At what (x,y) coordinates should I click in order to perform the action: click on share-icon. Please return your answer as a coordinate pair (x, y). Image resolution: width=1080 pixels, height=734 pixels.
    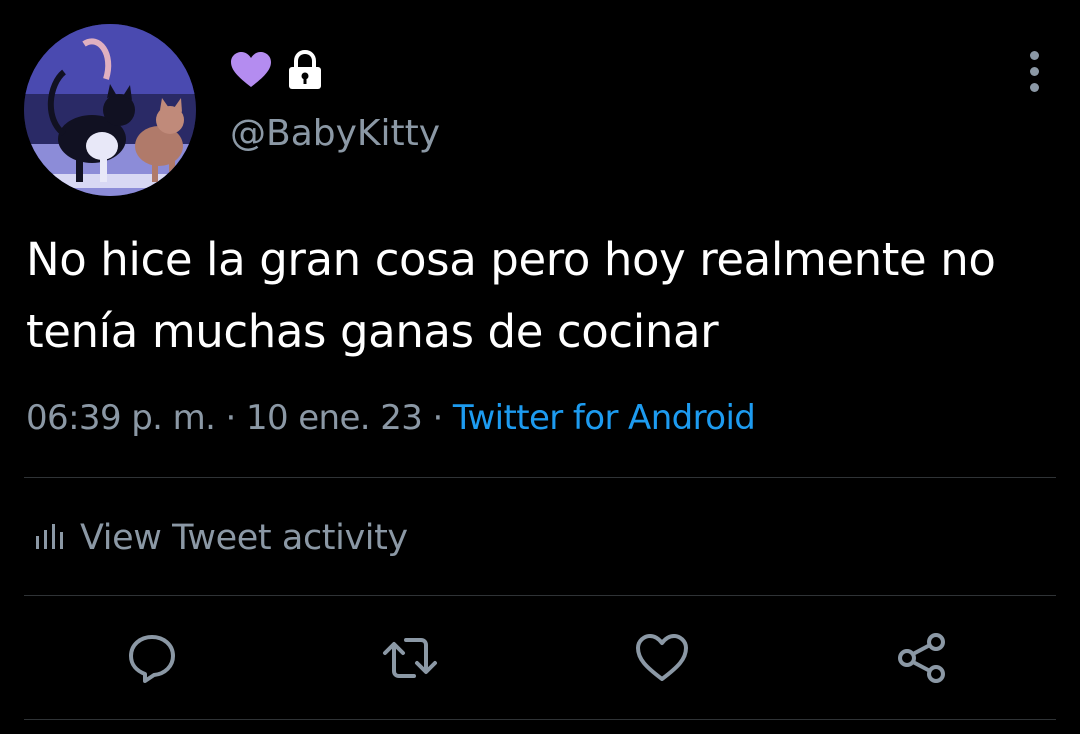
    Looking at the image, I should click on (921, 658).